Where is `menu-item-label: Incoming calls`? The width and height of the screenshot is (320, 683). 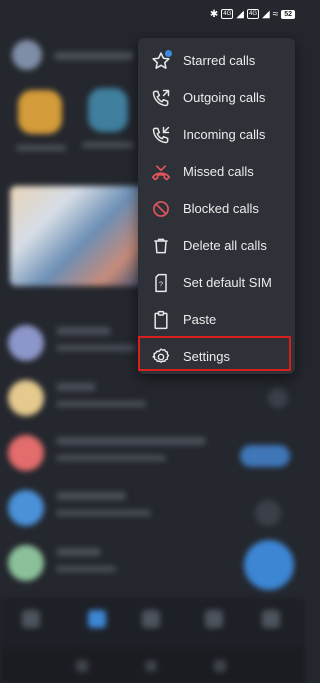 menu-item-label: Incoming calls is located at coordinates (224, 134).